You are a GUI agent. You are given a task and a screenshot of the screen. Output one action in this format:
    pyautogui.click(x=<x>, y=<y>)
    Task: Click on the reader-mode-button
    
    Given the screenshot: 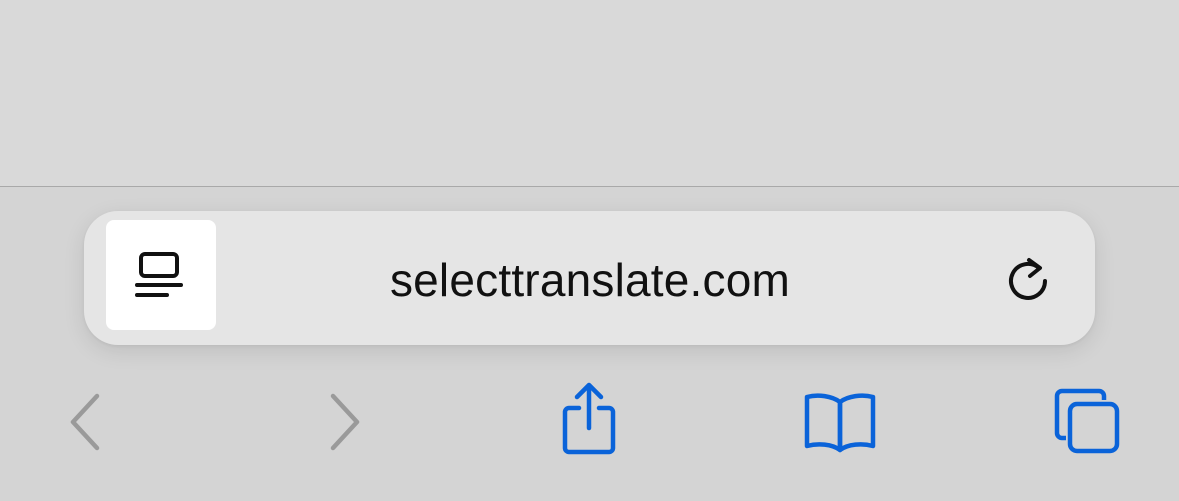 What is the action you would take?
    pyautogui.click(x=161, y=275)
    